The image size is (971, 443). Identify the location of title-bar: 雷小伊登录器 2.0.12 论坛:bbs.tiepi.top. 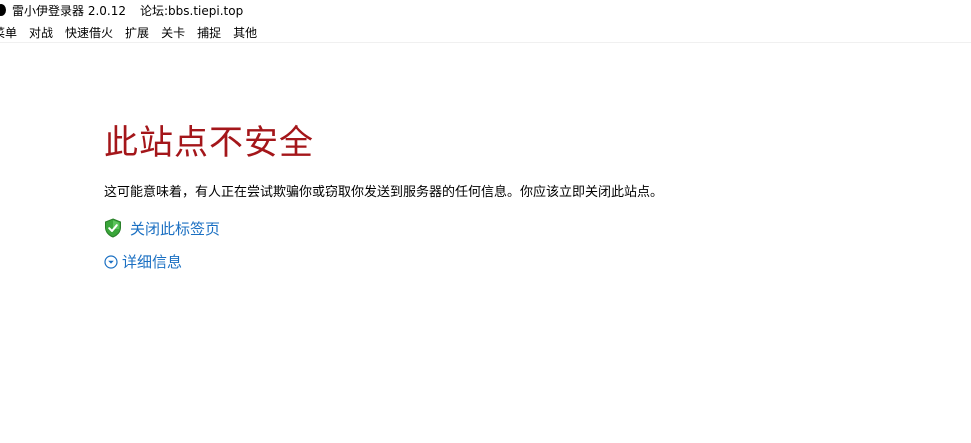
(485, 10).